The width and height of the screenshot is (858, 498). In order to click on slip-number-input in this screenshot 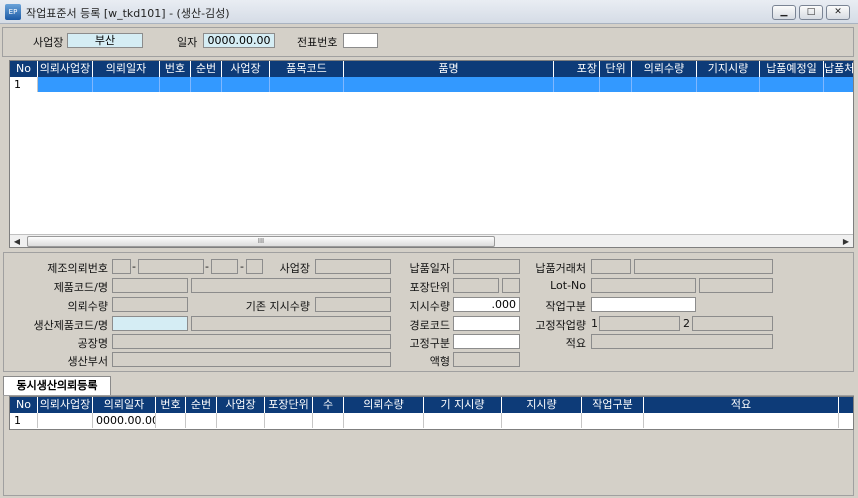, I will do `click(360, 40)`.